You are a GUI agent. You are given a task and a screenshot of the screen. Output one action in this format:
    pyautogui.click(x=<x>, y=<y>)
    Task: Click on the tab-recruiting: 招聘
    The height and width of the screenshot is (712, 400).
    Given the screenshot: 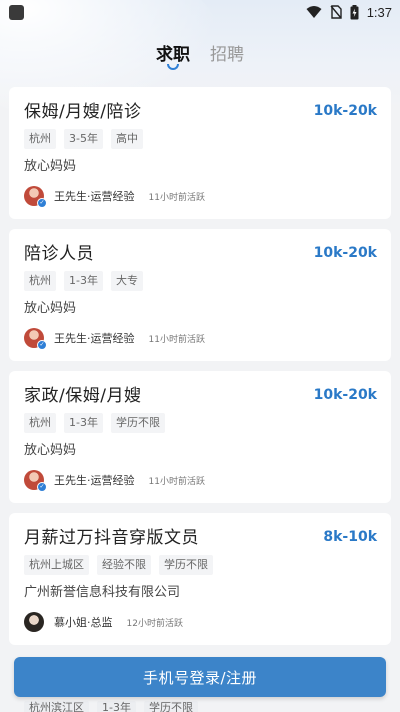 What is the action you would take?
    pyautogui.click(x=227, y=52)
    